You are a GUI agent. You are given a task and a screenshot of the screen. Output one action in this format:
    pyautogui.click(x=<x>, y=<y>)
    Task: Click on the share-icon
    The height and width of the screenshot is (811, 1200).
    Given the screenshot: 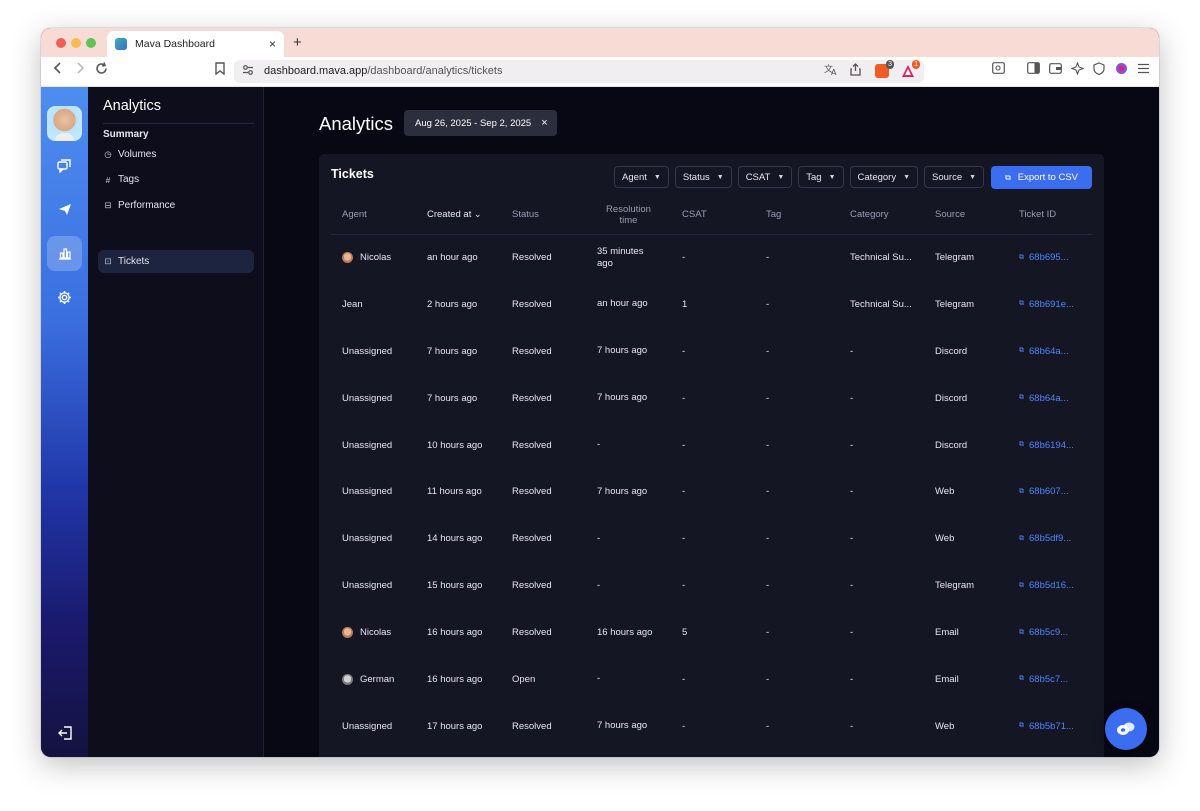 What is the action you would take?
    pyautogui.click(x=855, y=71)
    